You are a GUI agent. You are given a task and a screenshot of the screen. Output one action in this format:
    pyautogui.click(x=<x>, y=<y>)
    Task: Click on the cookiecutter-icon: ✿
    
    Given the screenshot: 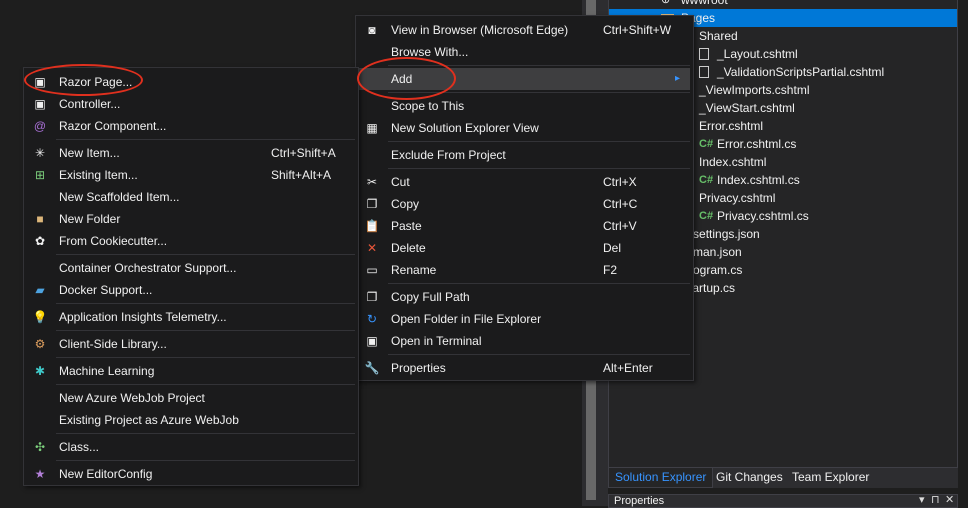 What is the action you would take?
    pyautogui.click(x=40, y=241)
    